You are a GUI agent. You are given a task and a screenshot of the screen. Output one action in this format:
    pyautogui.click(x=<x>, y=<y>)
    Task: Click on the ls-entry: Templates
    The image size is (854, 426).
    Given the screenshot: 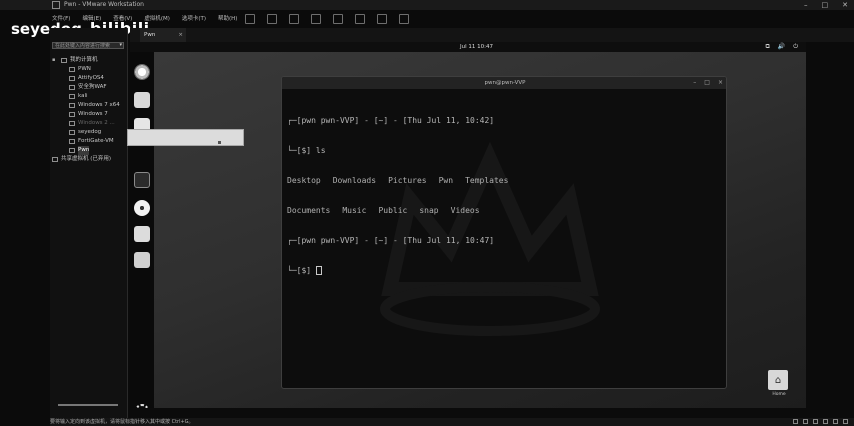 What is the action you would take?
    pyautogui.click(x=487, y=180)
    